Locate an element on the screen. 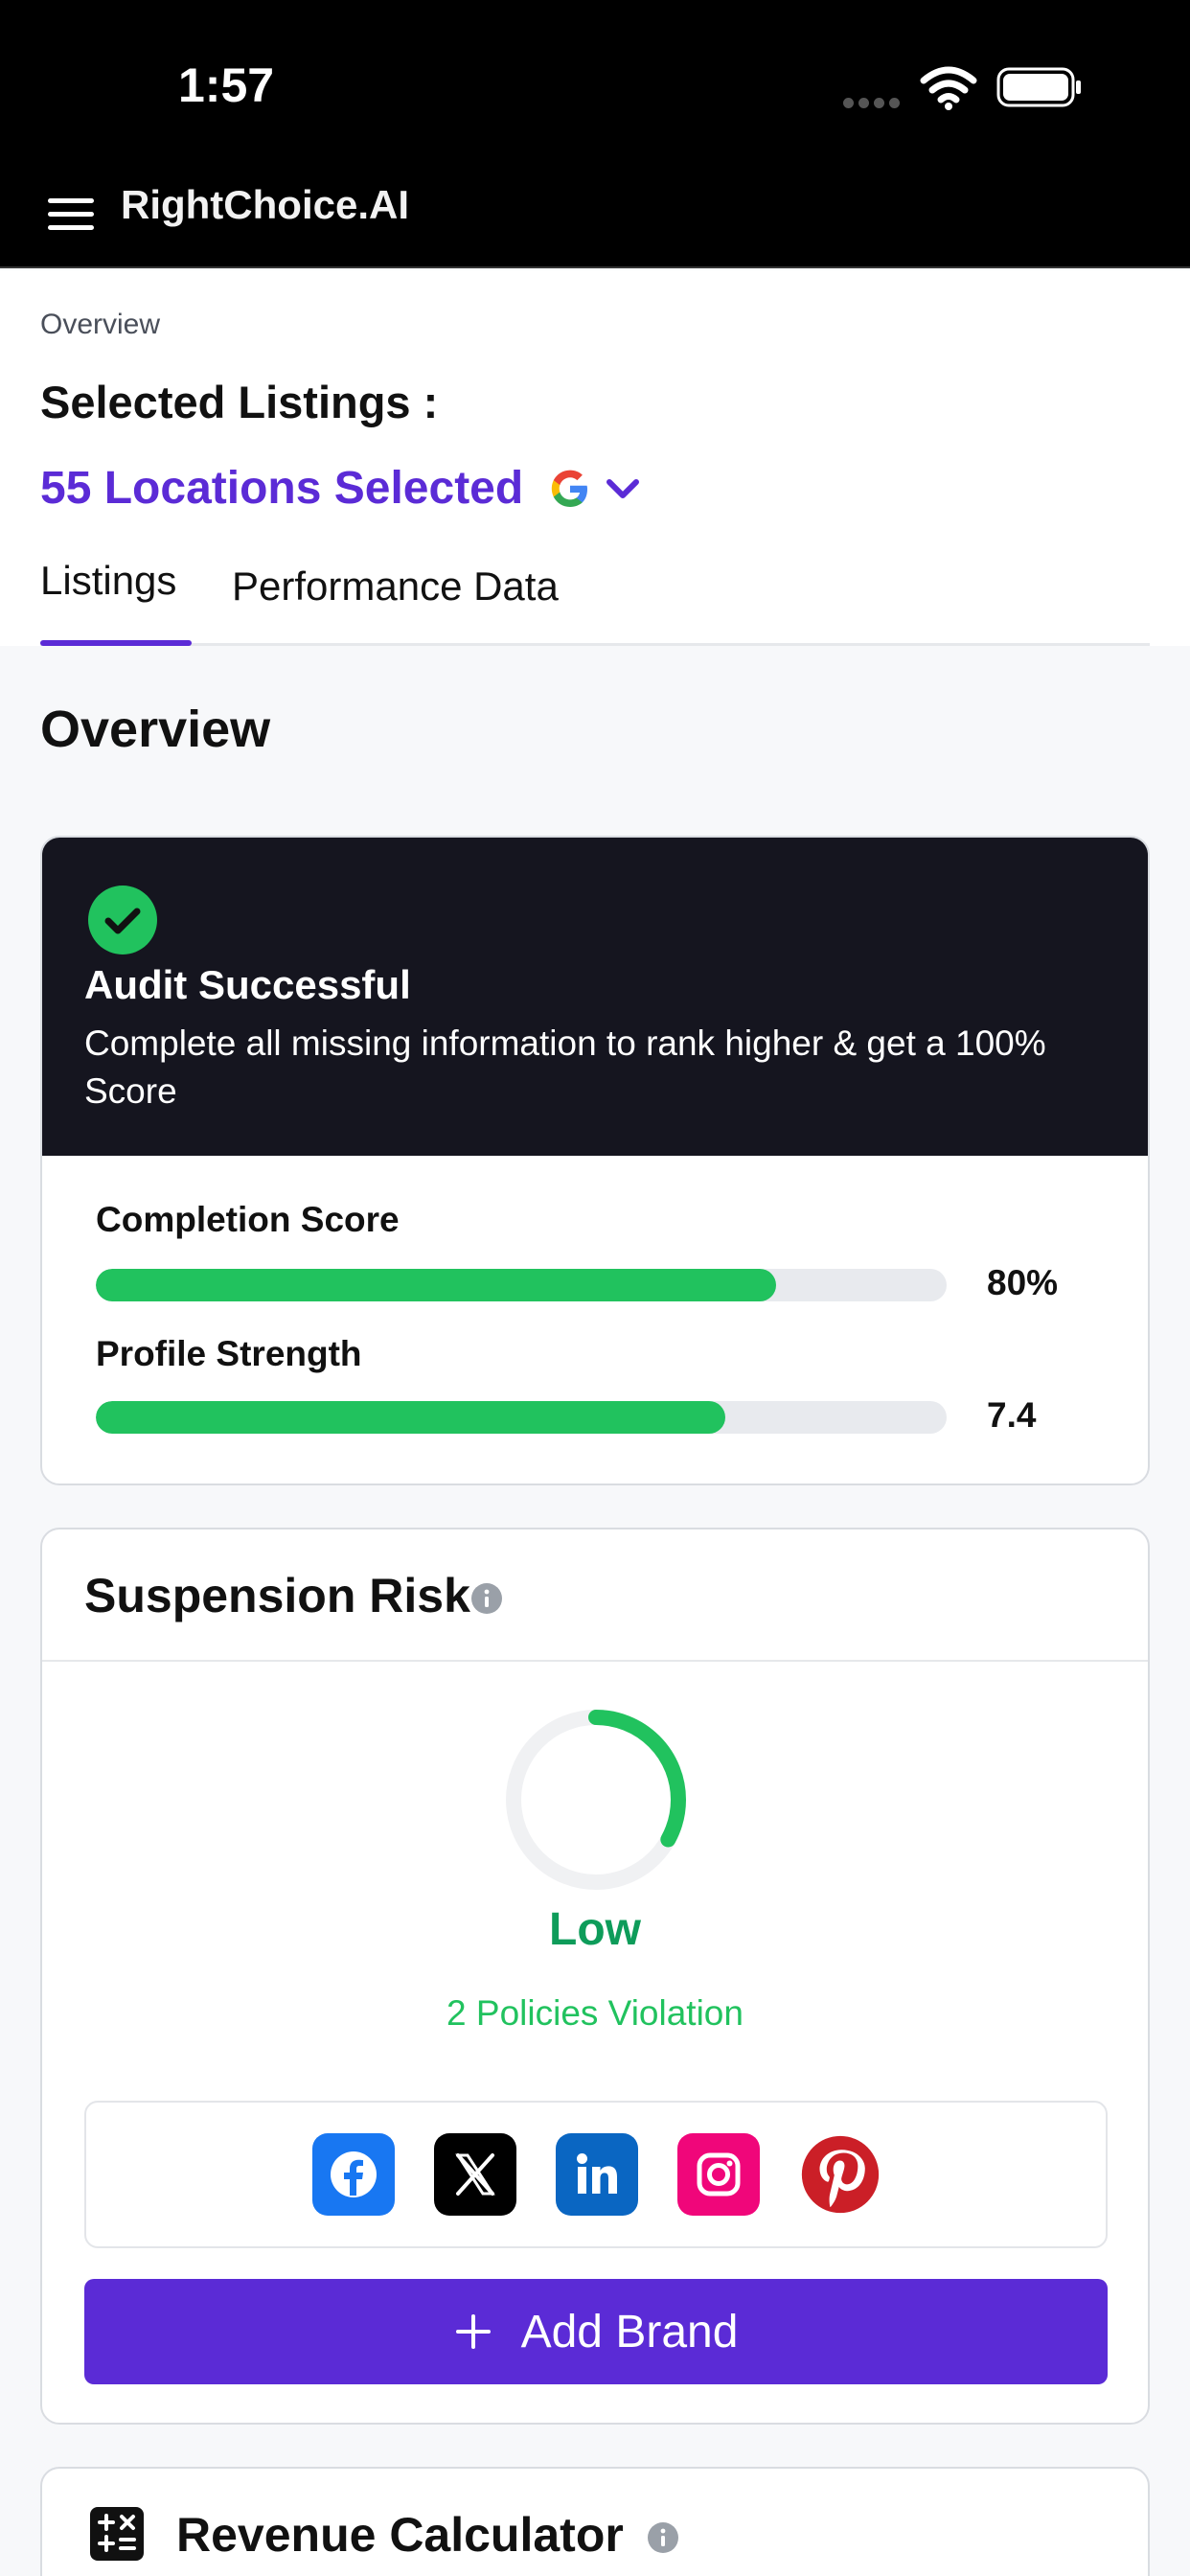 The width and height of the screenshot is (1190, 2576). linkedin-icon is located at coordinates (597, 2174).